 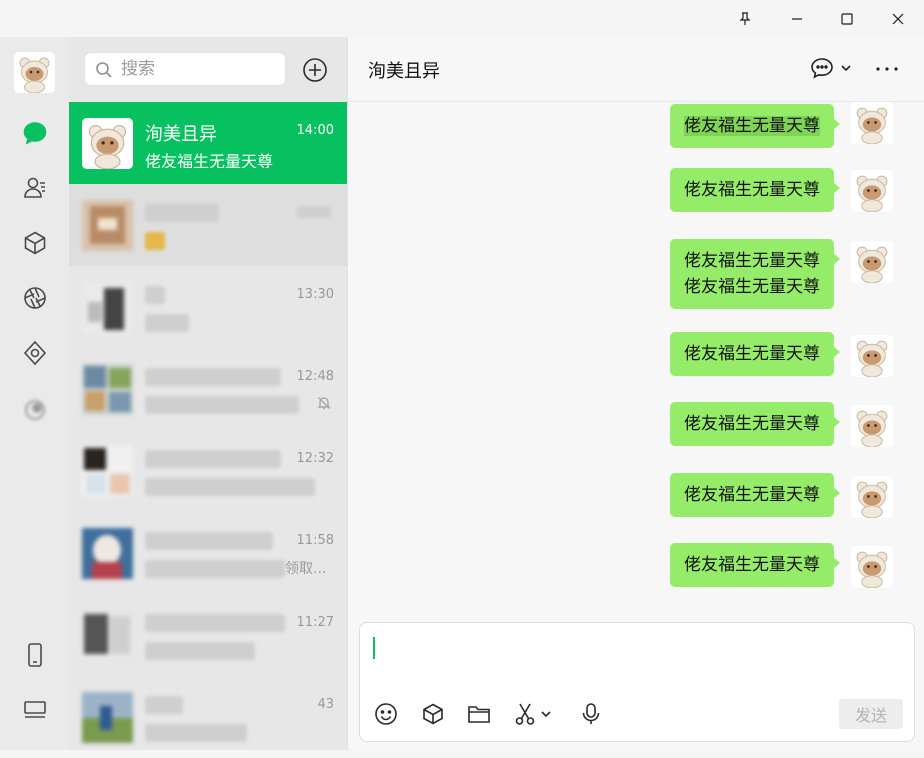 I want to click on cube-icon, so click(x=433, y=714).